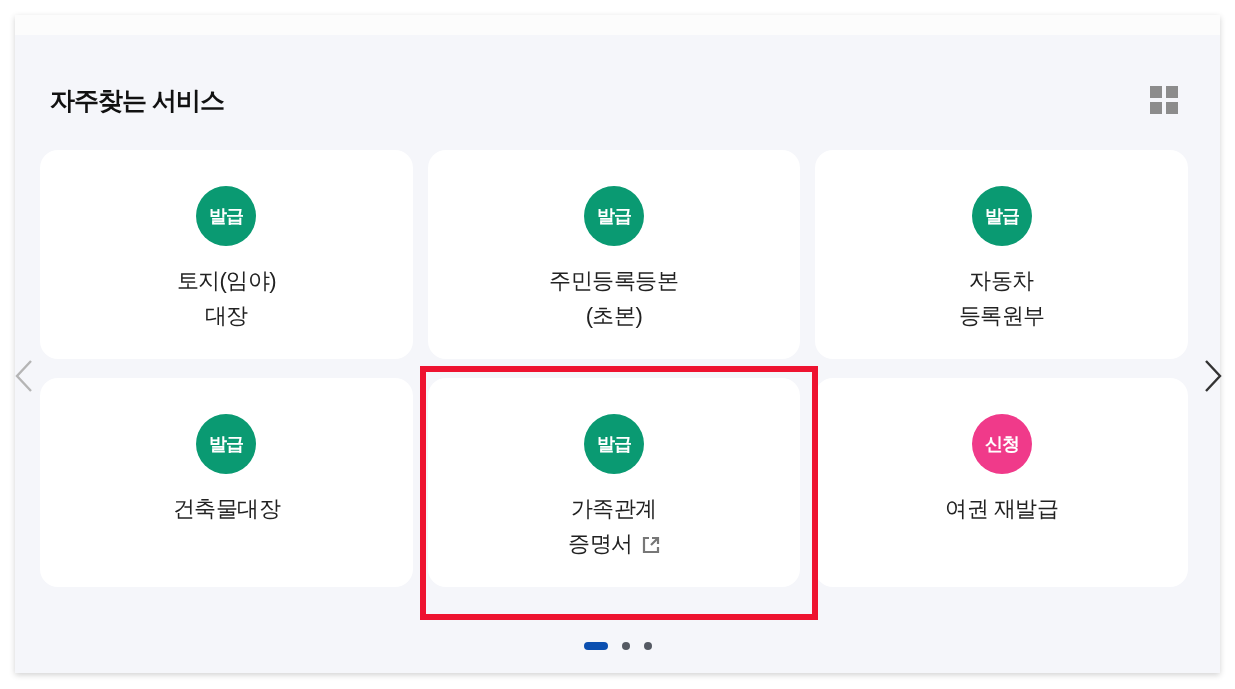 Image resolution: width=1235 pixels, height=689 pixels. What do you see at coordinates (226, 482) in the screenshot?
I see `service-card: 발급 건축물대장` at bounding box center [226, 482].